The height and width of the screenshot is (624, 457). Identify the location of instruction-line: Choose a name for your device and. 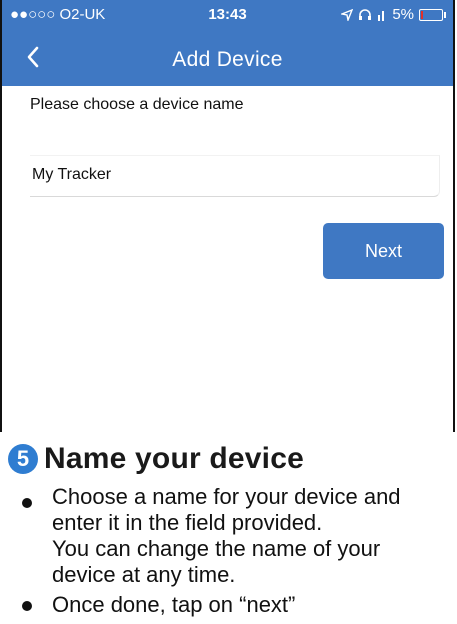
(226, 496).